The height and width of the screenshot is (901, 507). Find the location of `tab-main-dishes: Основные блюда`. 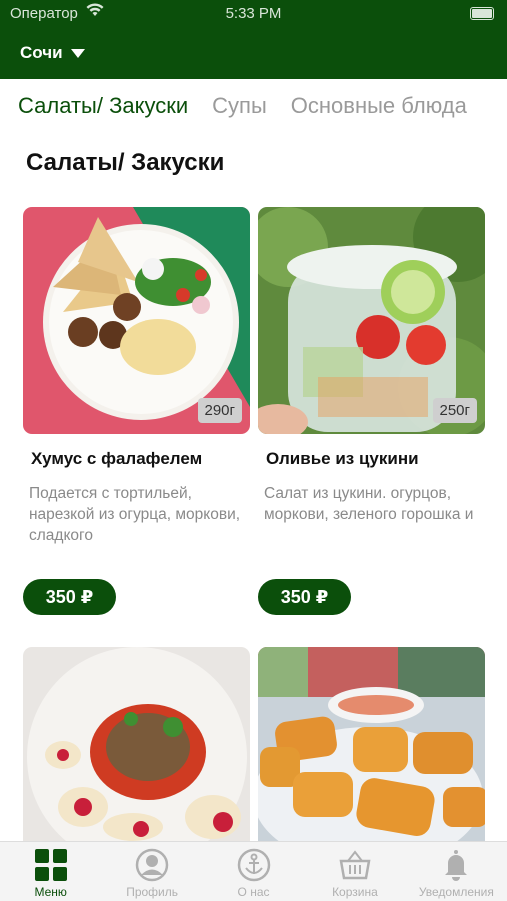

tab-main-dishes: Основные блюда is located at coordinates (379, 108).